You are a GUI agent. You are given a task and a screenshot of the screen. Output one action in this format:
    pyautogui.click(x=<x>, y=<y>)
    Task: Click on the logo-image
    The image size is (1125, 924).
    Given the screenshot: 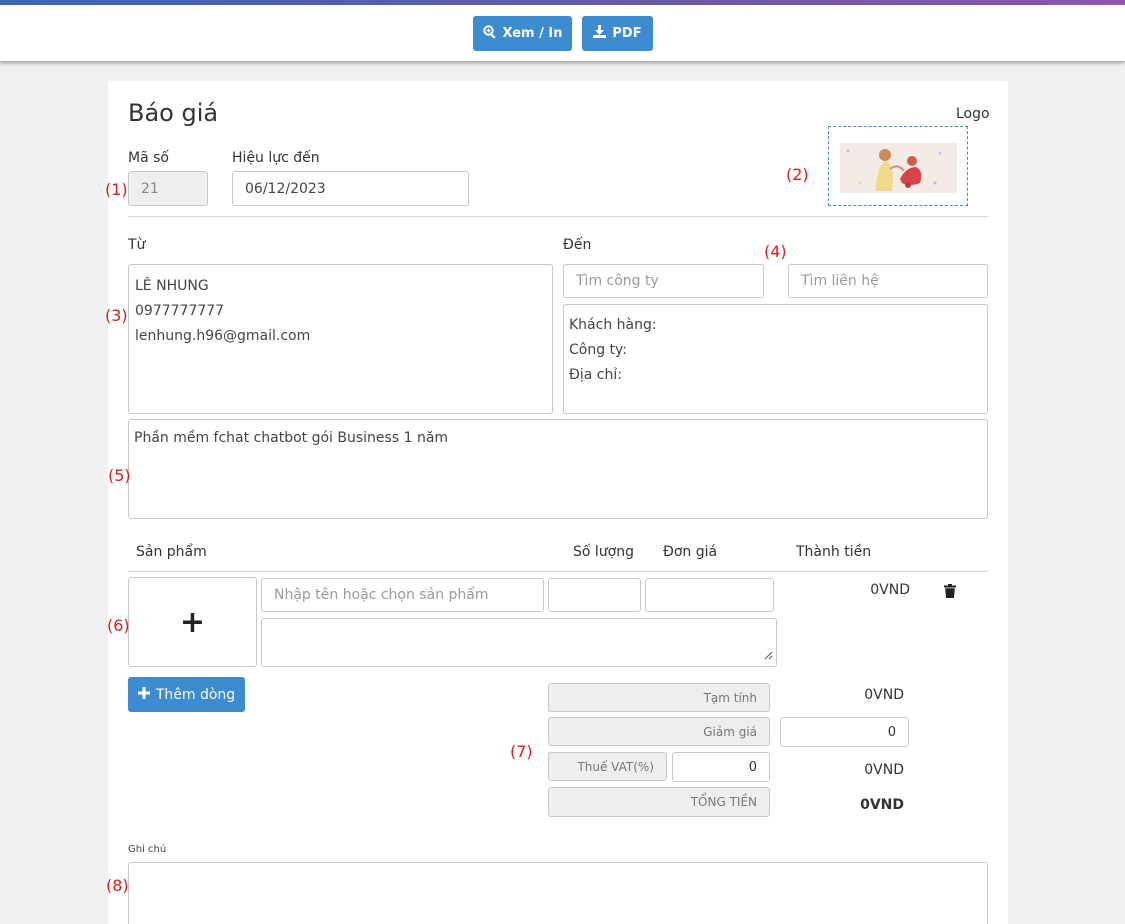 What is the action you would take?
    pyautogui.click(x=898, y=168)
    